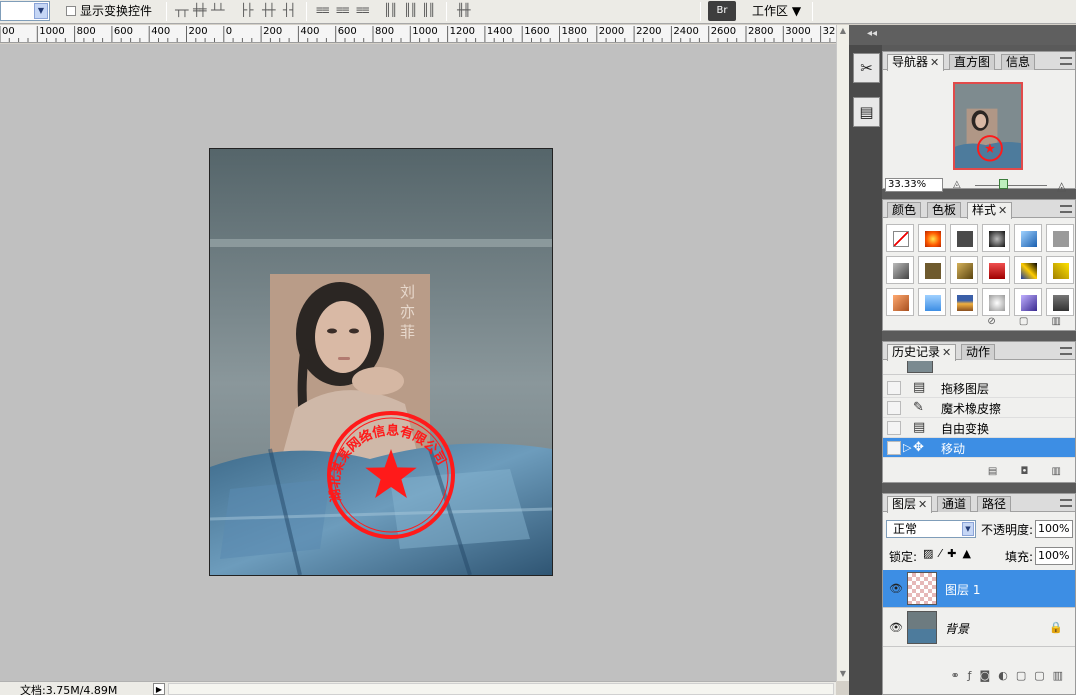  I want to click on align-right-icon: ┤┤, so click(289, 11).